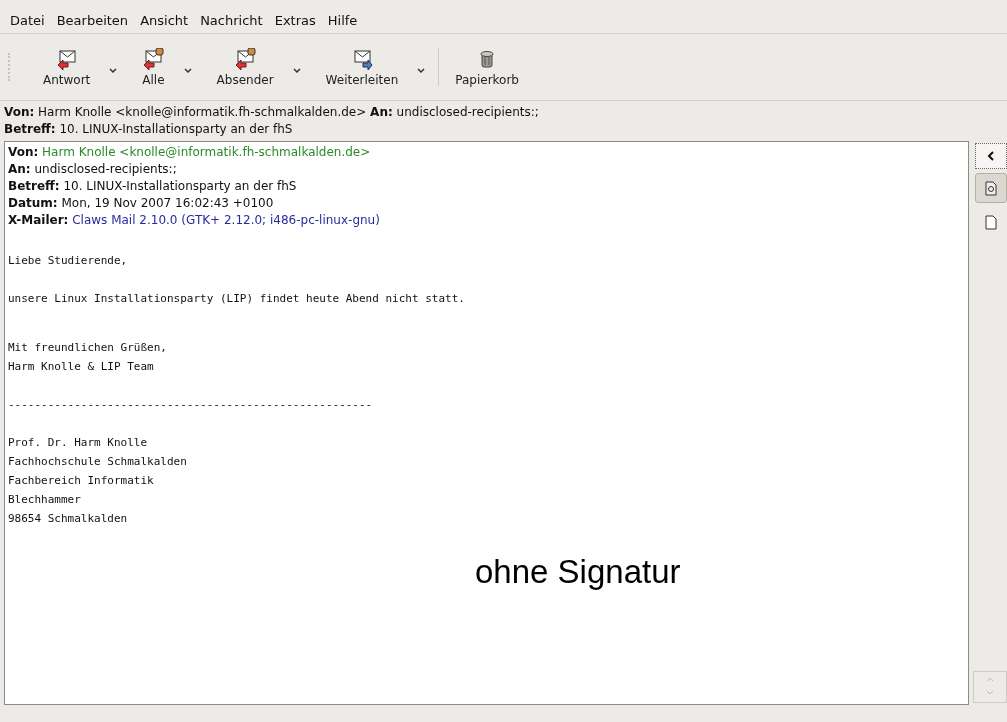  Describe the element at coordinates (27, 20) in the screenshot. I see `menu-item: Datei` at that location.